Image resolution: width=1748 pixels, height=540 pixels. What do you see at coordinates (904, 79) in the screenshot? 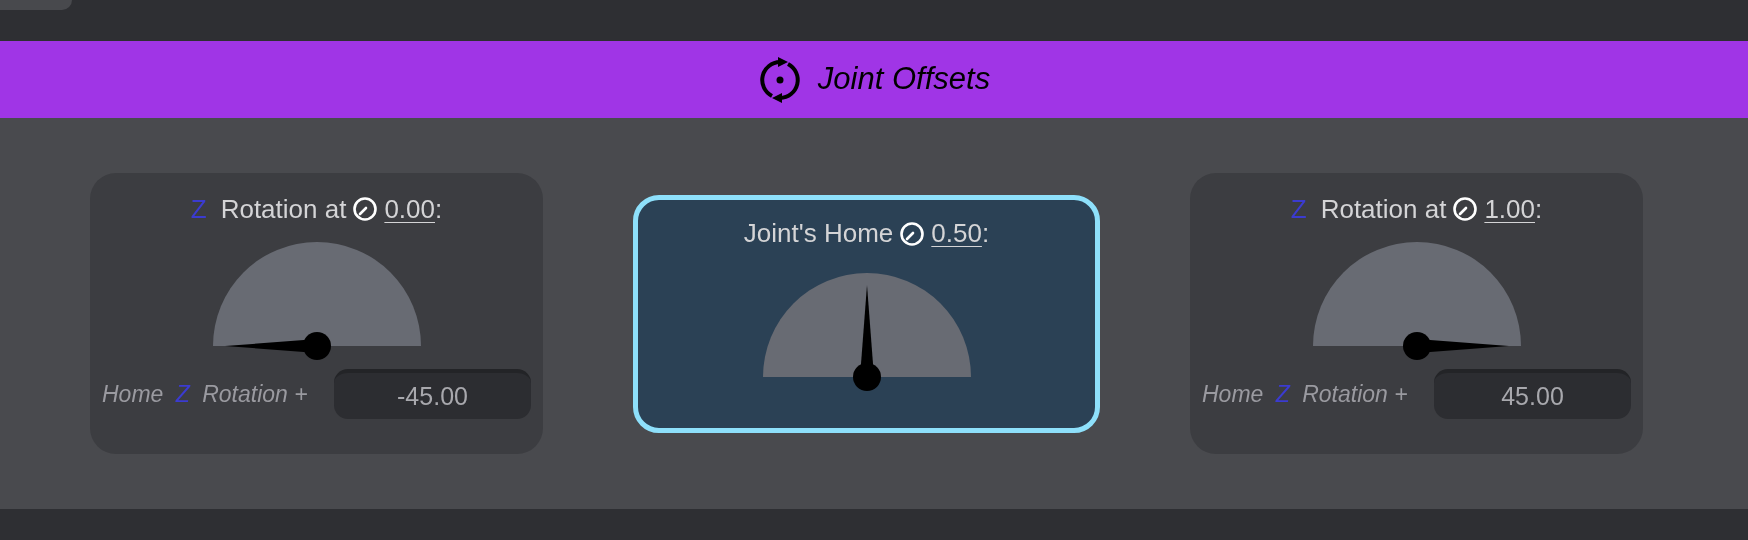
I see `header-title: Joint Offsets` at bounding box center [904, 79].